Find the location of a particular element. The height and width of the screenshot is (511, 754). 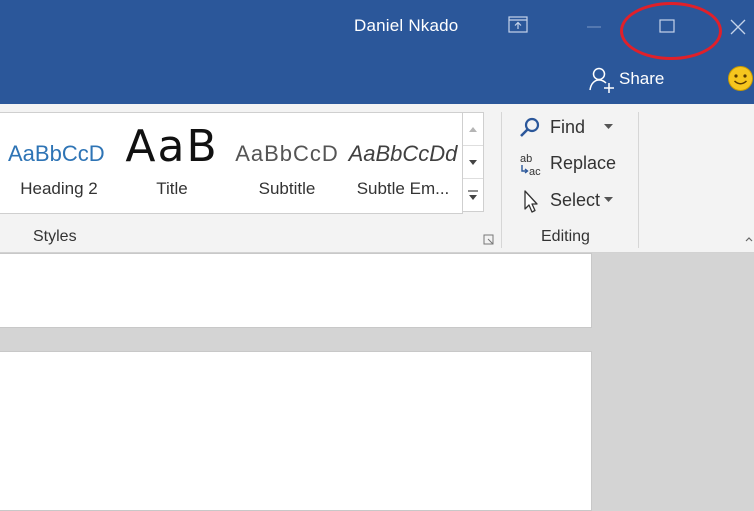

styles-group-label: Styles is located at coordinates (55, 236).